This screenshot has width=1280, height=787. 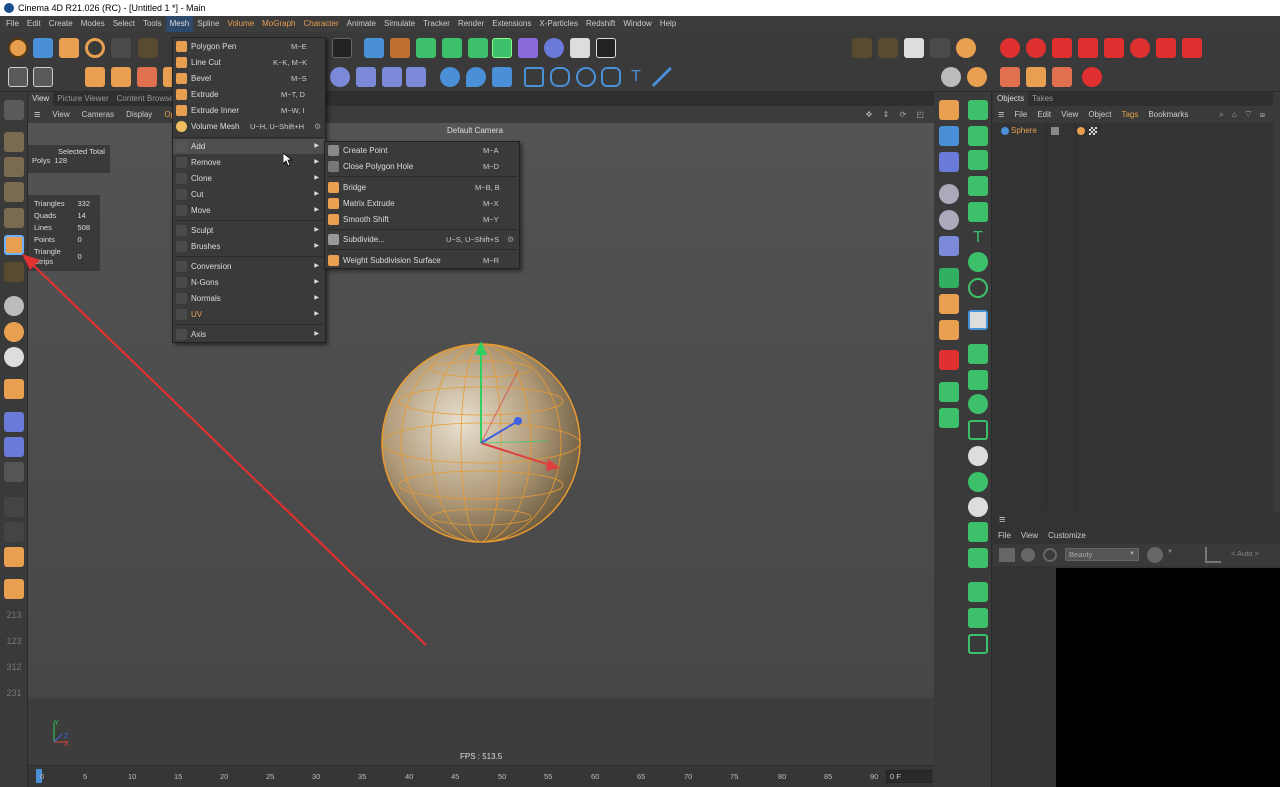 I want to click on objects-menu-bookmarks: Bookmarks, so click(x=1168, y=114).